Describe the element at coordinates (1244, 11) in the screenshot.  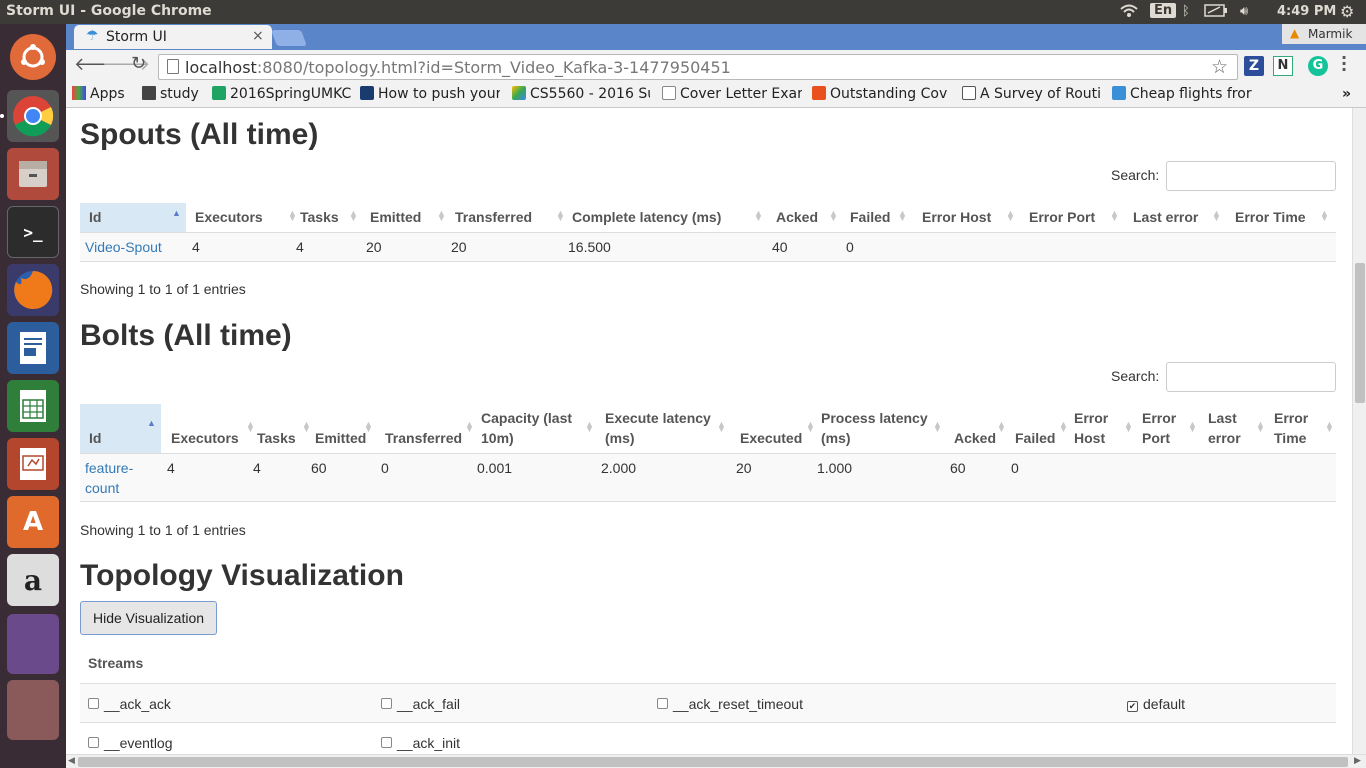
I see `volume-icon: 🔊︎` at that location.